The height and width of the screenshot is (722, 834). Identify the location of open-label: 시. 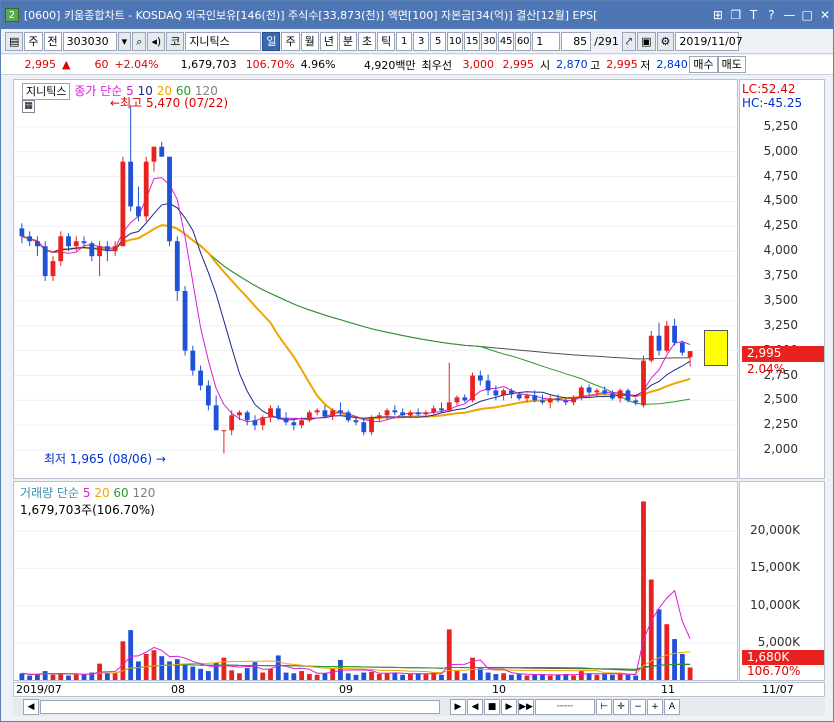
(545, 65).